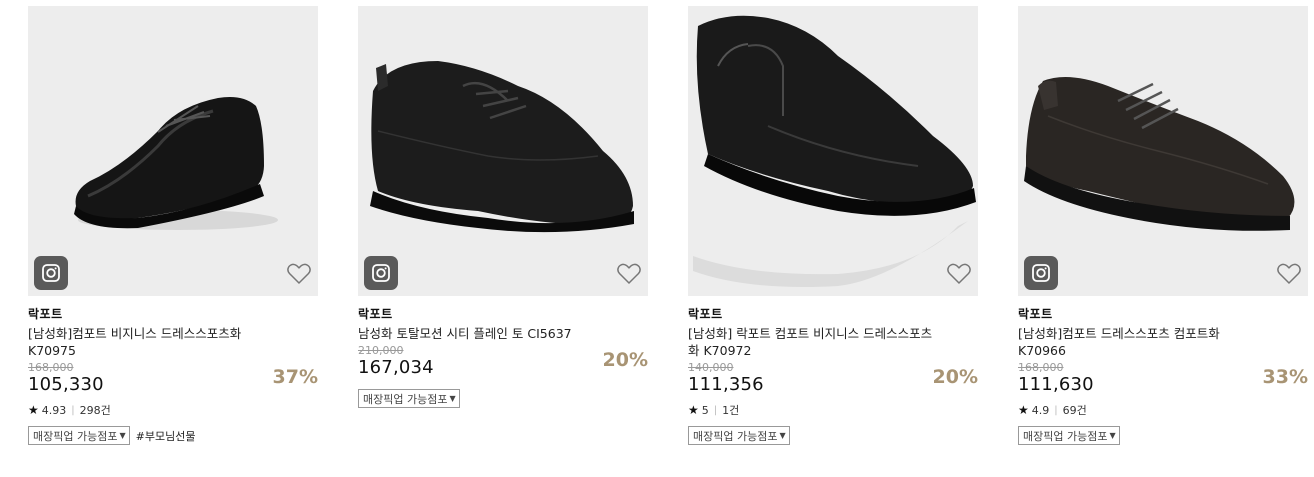 This screenshot has height=477, width=1314. I want to click on sale-price: 105,330, so click(66, 384).